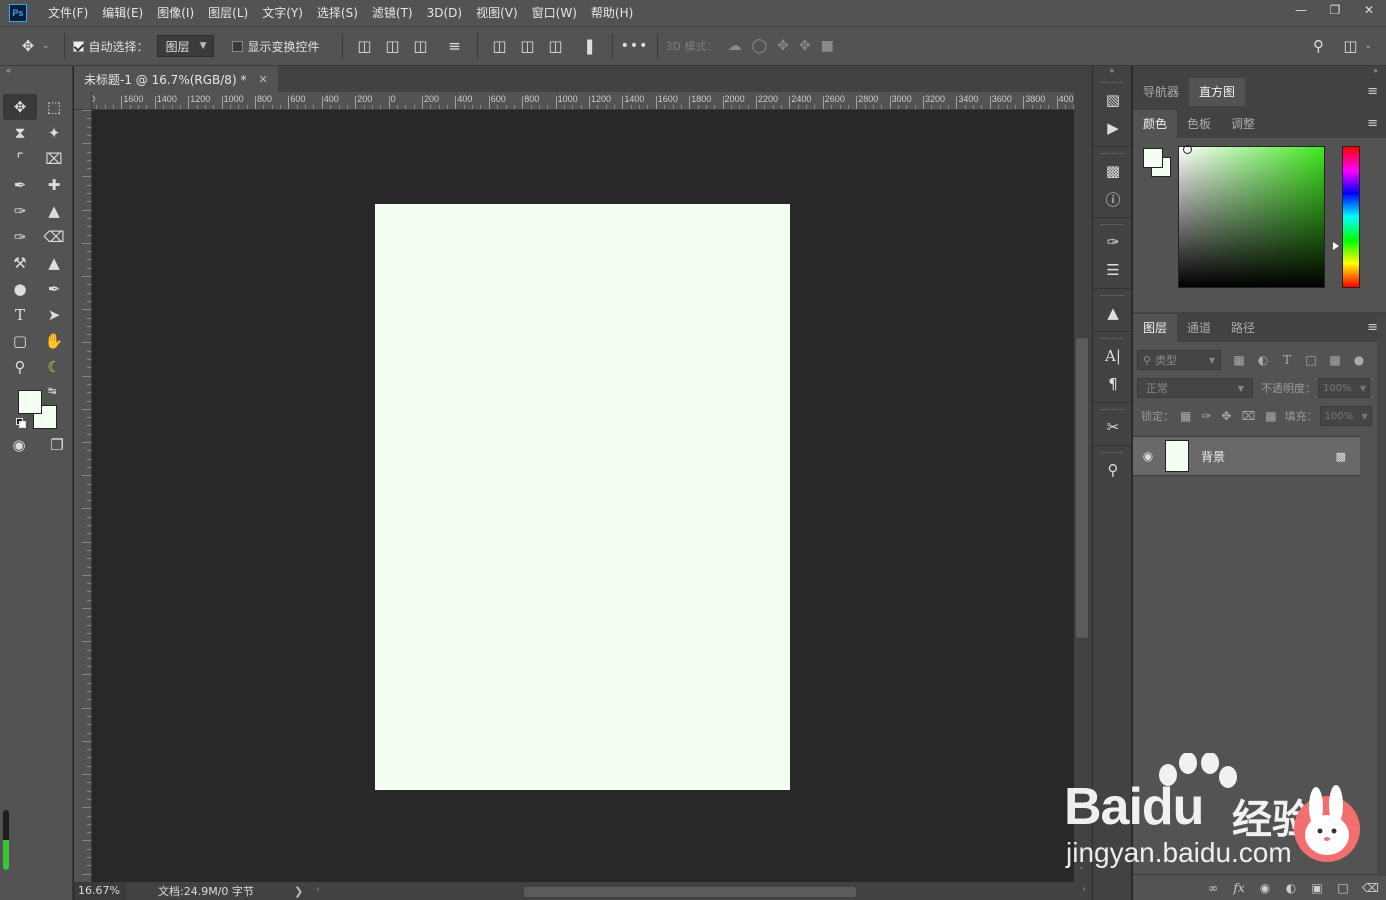 The height and width of the screenshot is (900, 1386). Describe the element at coordinates (1213, 456) in the screenshot. I see `layer-name: 背景` at that location.